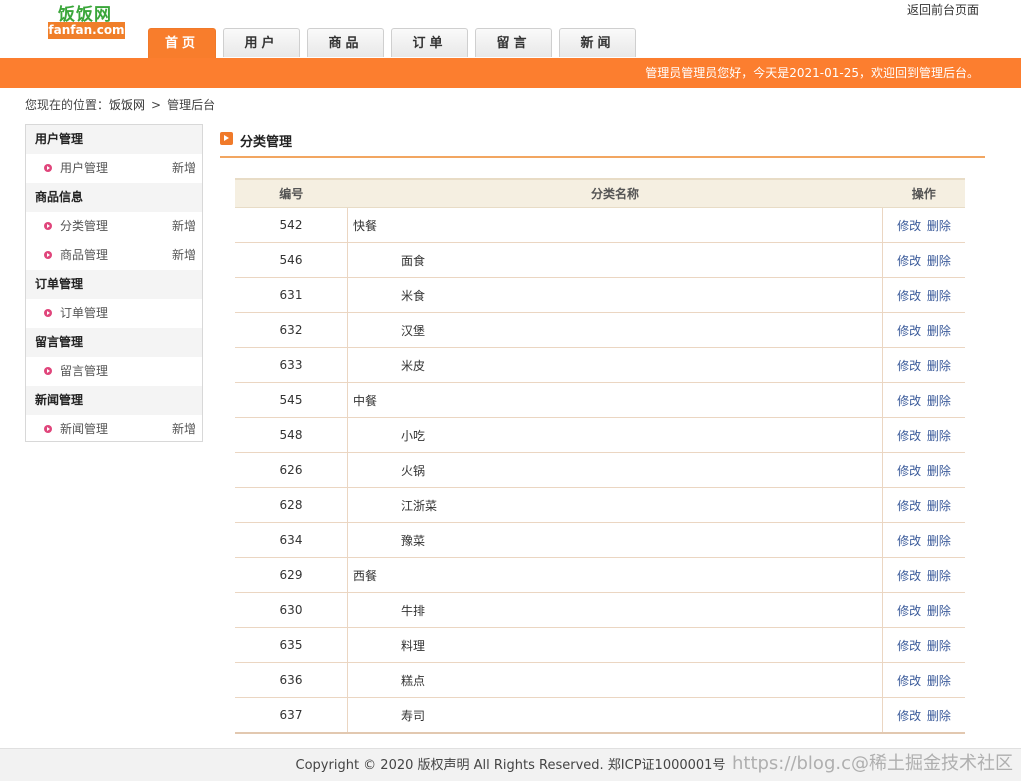  What do you see at coordinates (114, 371) in the screenshot?
I see `sidebar-item: 留言管理` at bounding box center [114, 371].